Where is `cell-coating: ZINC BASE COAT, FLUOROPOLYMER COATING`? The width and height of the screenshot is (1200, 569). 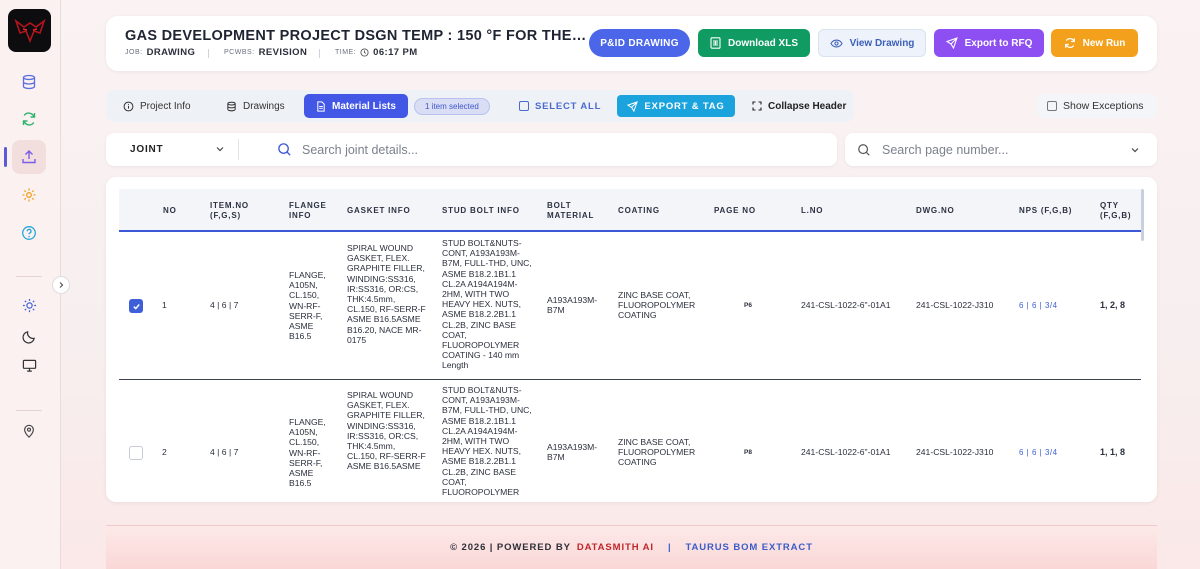
cell-coating: ZINC BASE COAT, FLUOROPOLYMER COATING is located at coordinates (657, 305).